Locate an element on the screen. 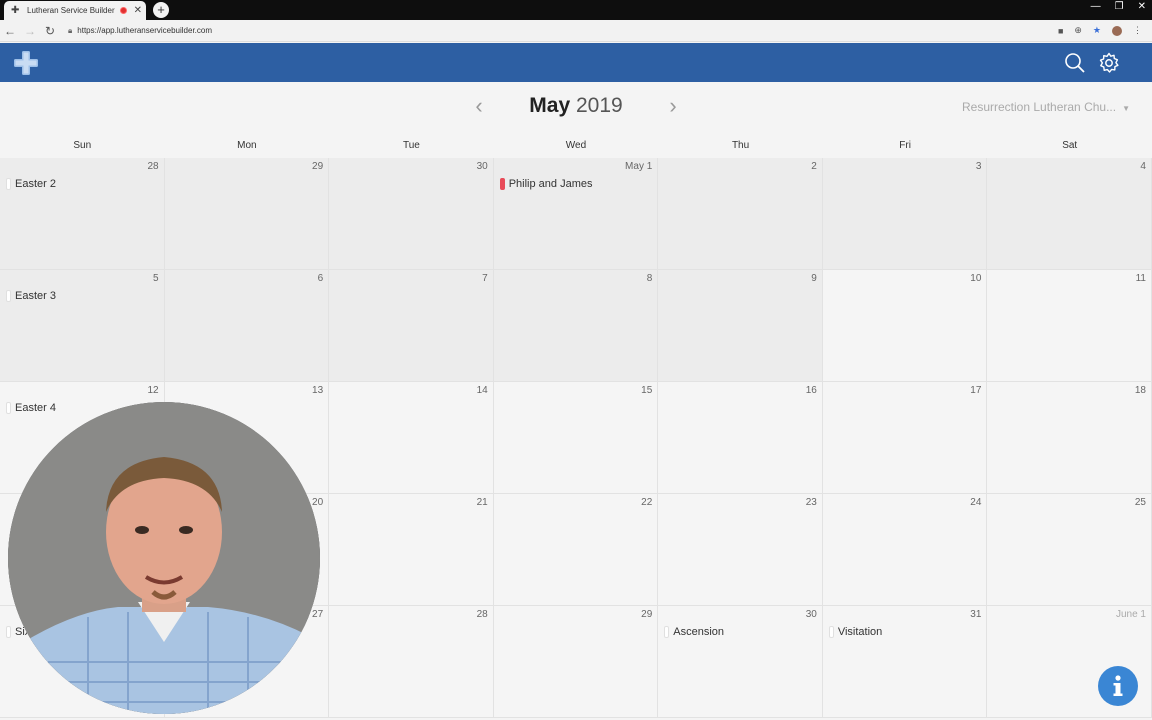 This screenshot has height=720, width=1152. gear-icon is located at coordinates (1109, 63).